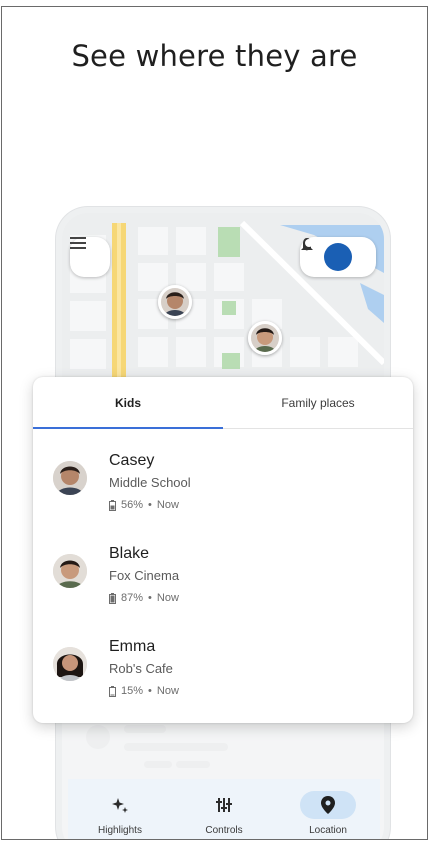 This screenshot has height=841, width=430. What do you see at coordinates (132, 505) in the screenshot?
I see `battery-level: 56%` at bounding box center [132, 505].